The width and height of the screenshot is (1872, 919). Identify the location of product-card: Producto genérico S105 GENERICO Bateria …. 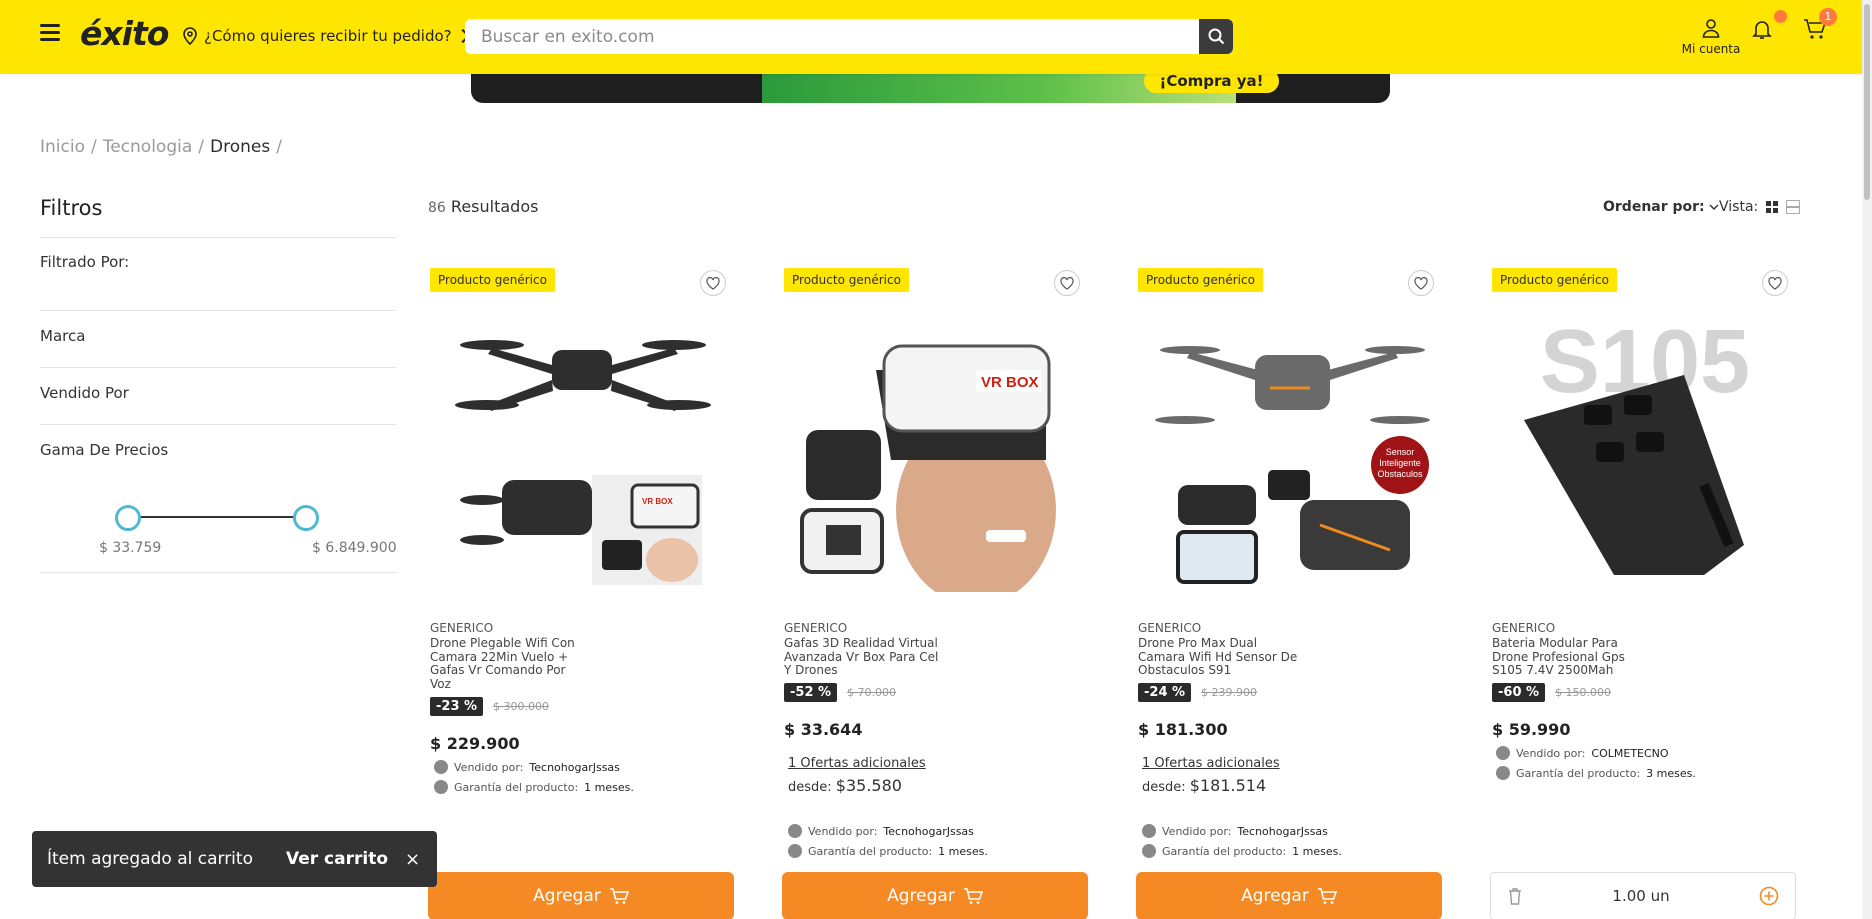
(1645, 591).